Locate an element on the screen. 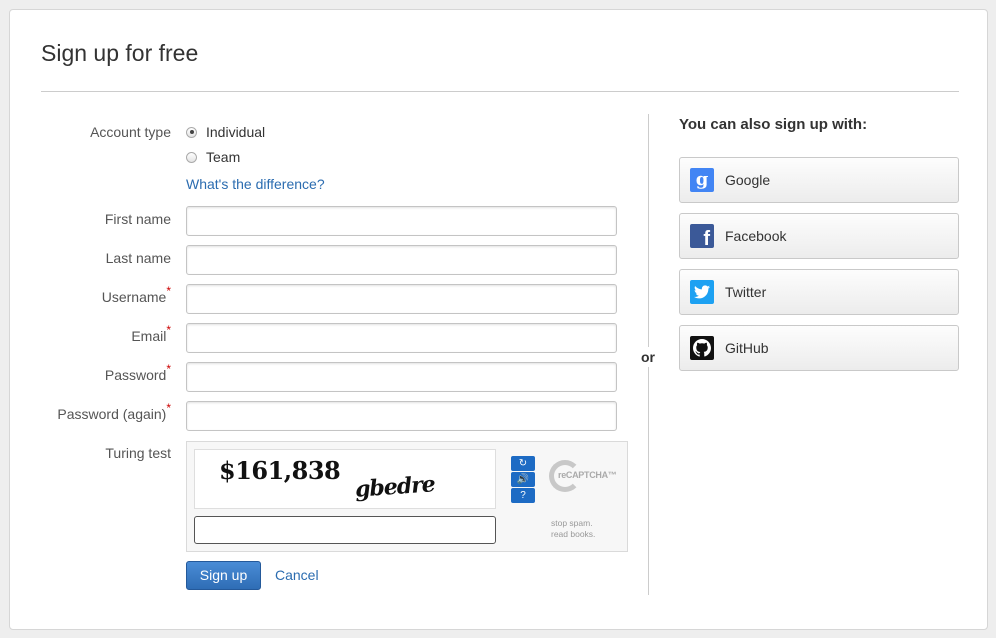  captcha-word-1: $161,838 is located at coordinates (280, 470).